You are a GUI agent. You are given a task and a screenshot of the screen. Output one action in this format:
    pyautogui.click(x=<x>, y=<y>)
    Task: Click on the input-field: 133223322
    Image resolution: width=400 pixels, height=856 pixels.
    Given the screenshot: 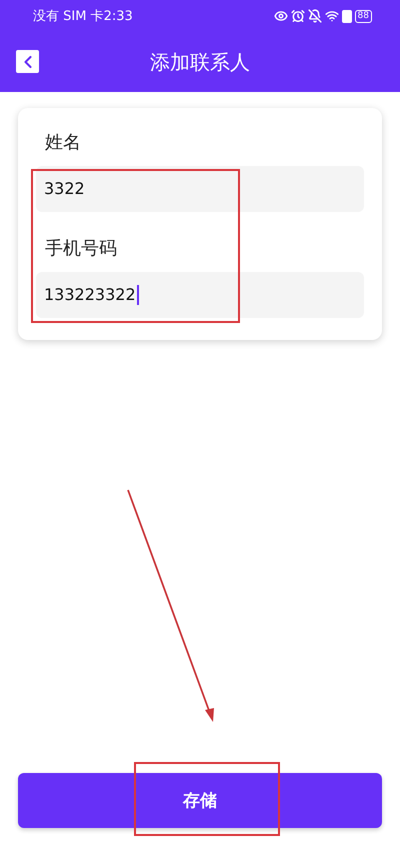 What is the action you would take?
    pyautogui.click(x=200, y=295)
    